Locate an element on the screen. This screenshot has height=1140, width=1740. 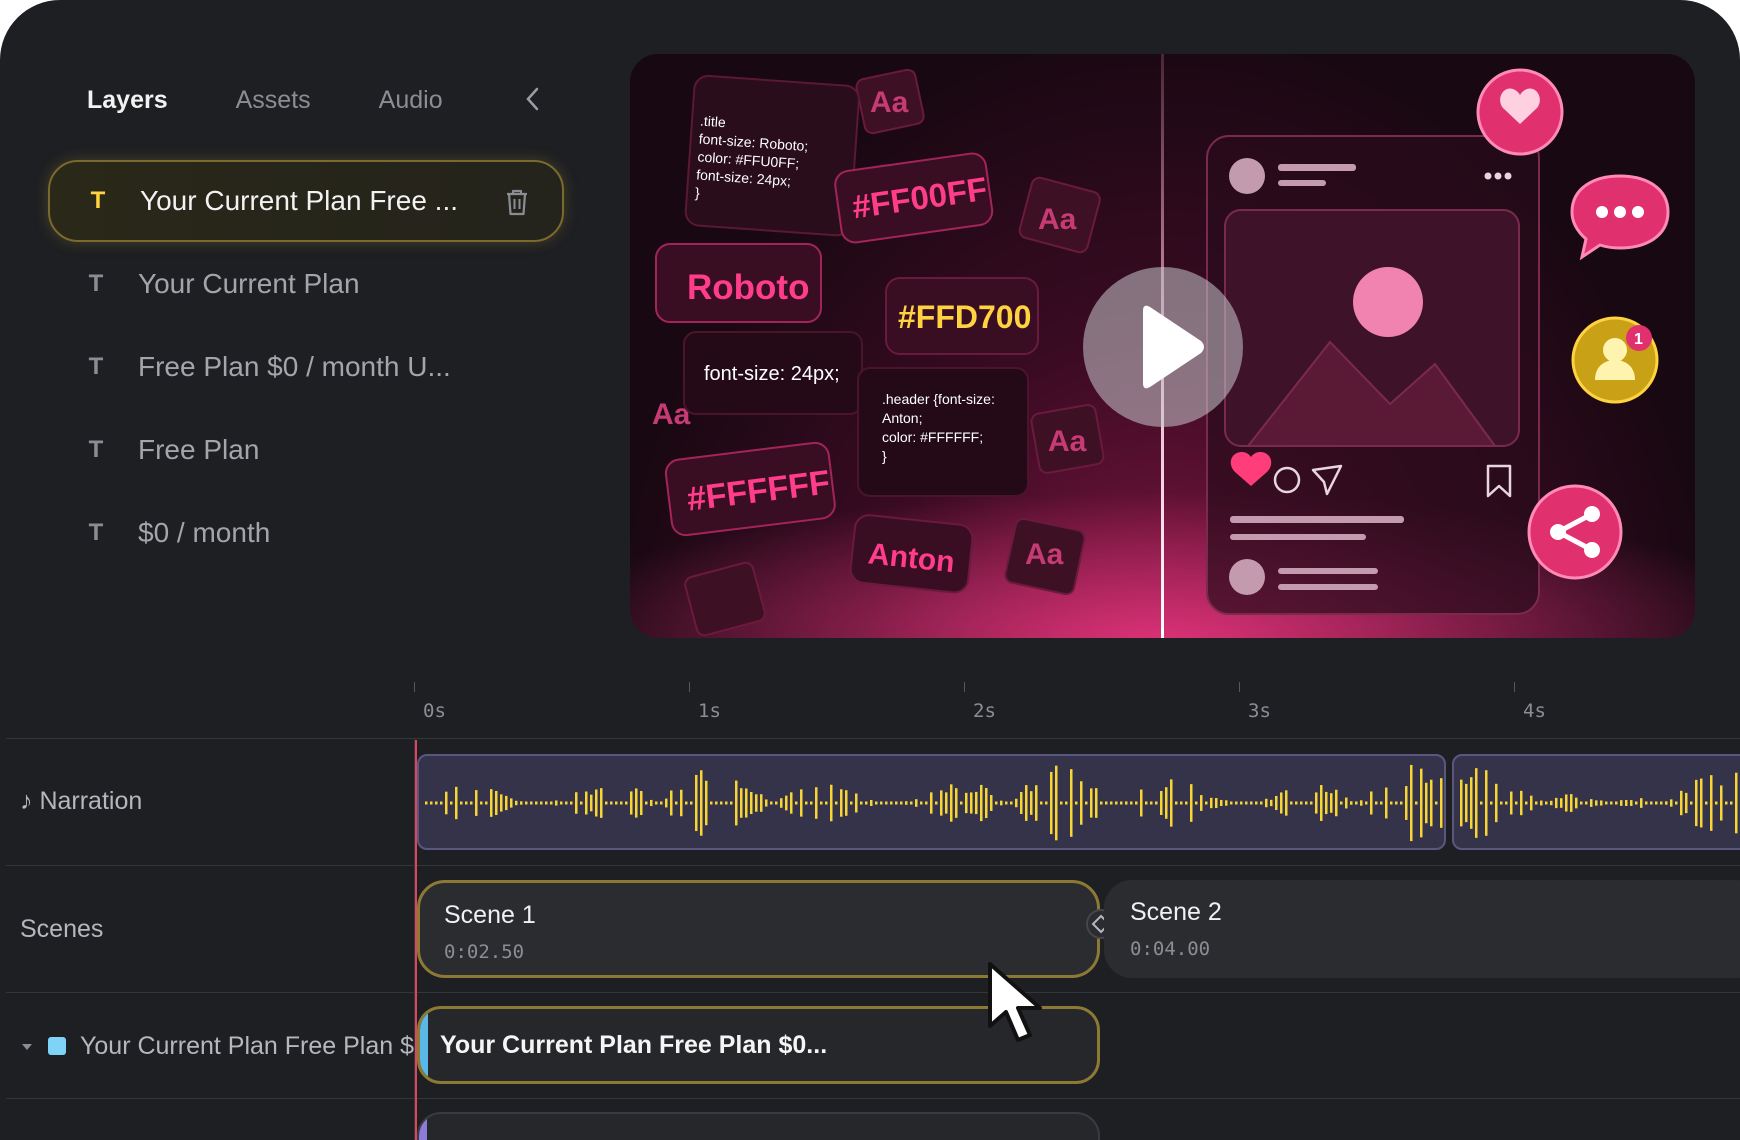
play-button is located at coordinates (1163, 347).